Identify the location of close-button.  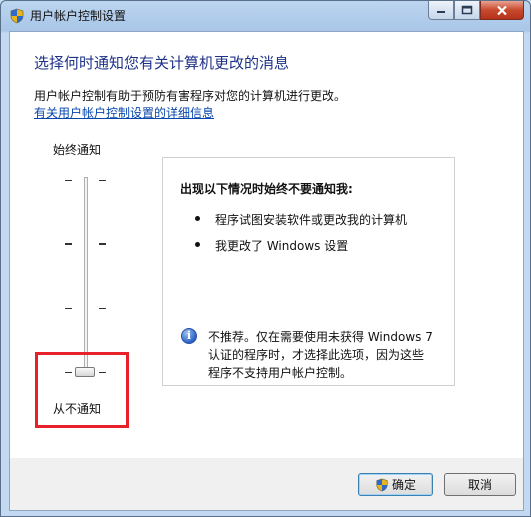
(502, 10).